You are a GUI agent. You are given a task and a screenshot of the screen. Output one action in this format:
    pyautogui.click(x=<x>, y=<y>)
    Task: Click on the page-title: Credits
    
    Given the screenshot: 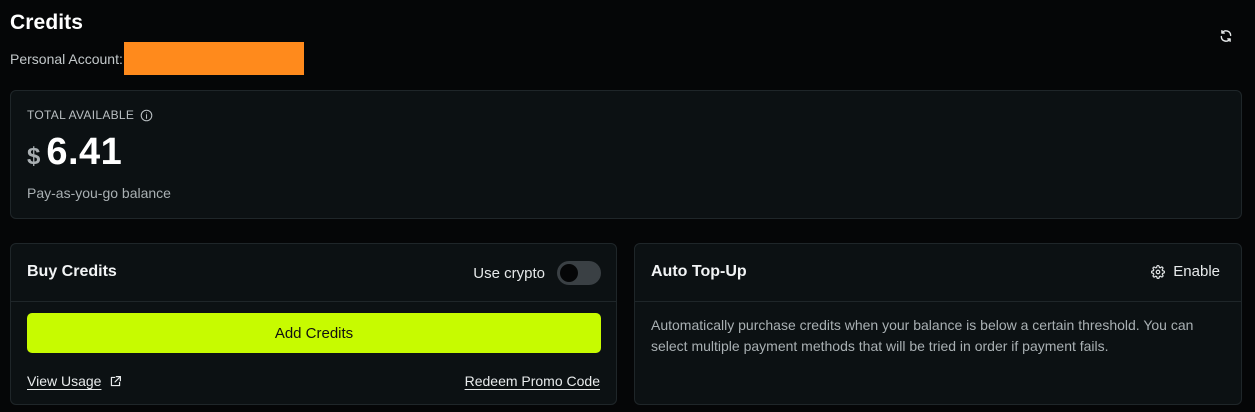 What is the action you would take?
    pyautogui.click(x=47, y=22)
    